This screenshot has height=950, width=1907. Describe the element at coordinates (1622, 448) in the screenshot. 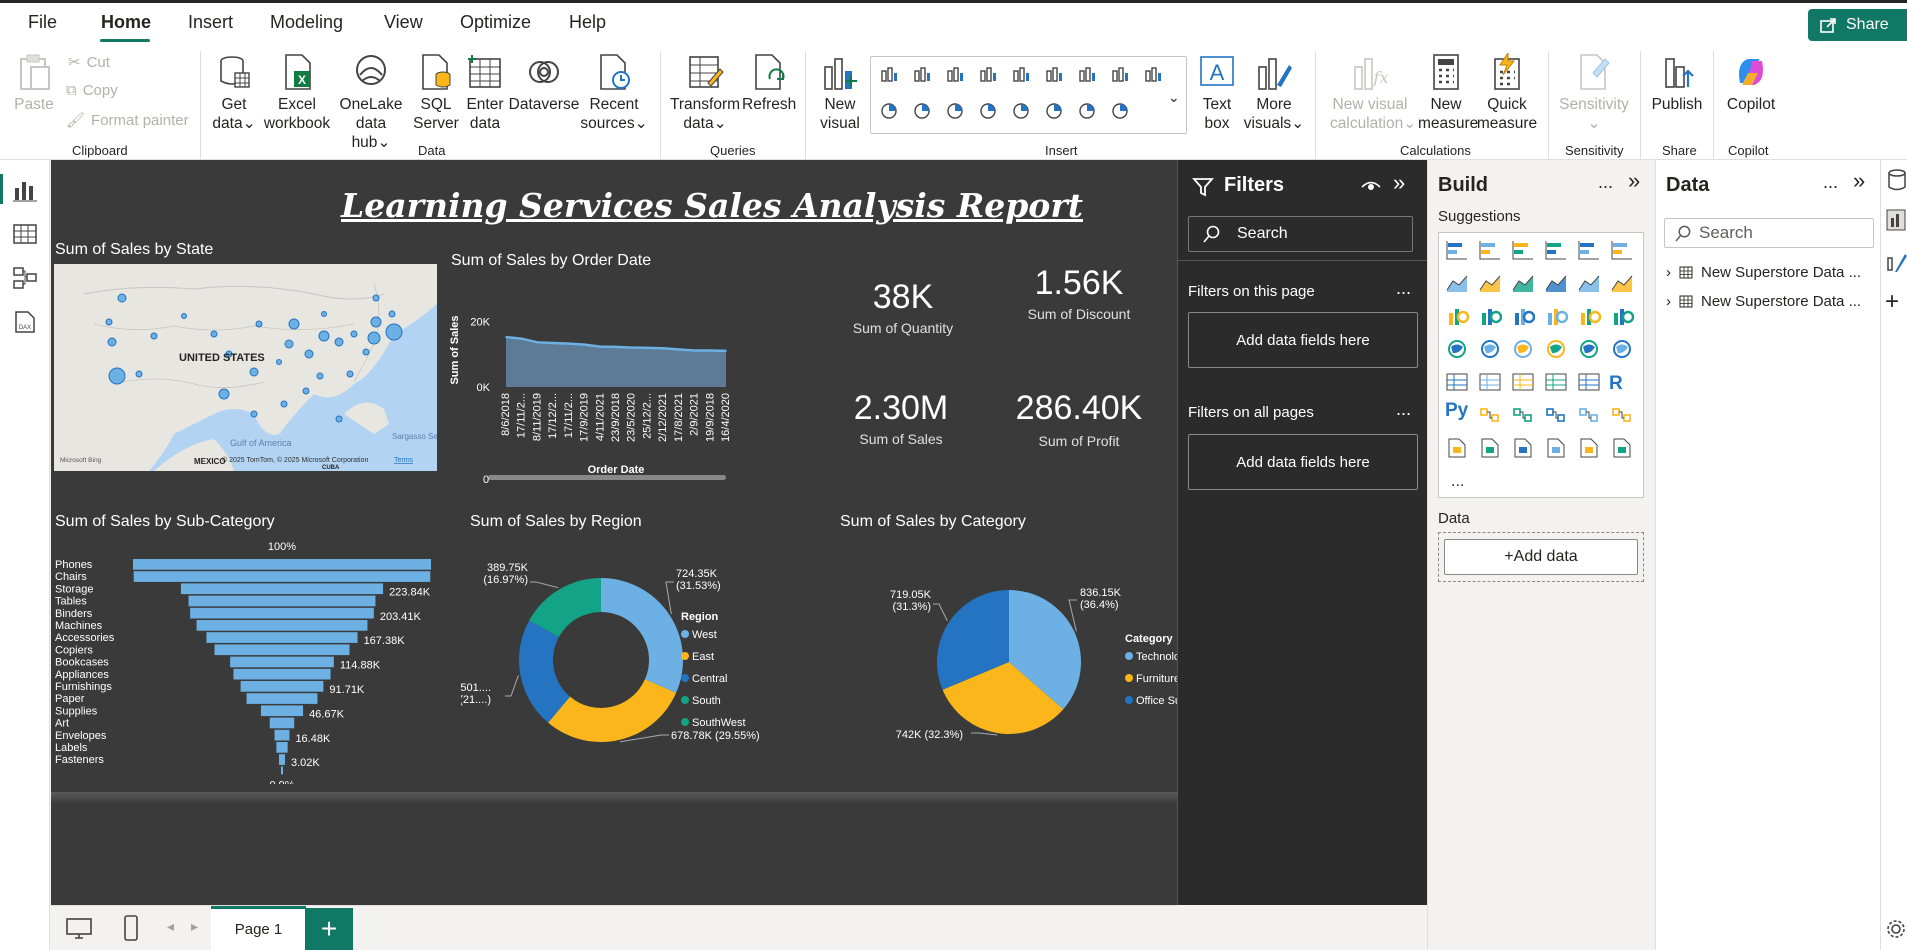

I see `arrow-icon` at that location.